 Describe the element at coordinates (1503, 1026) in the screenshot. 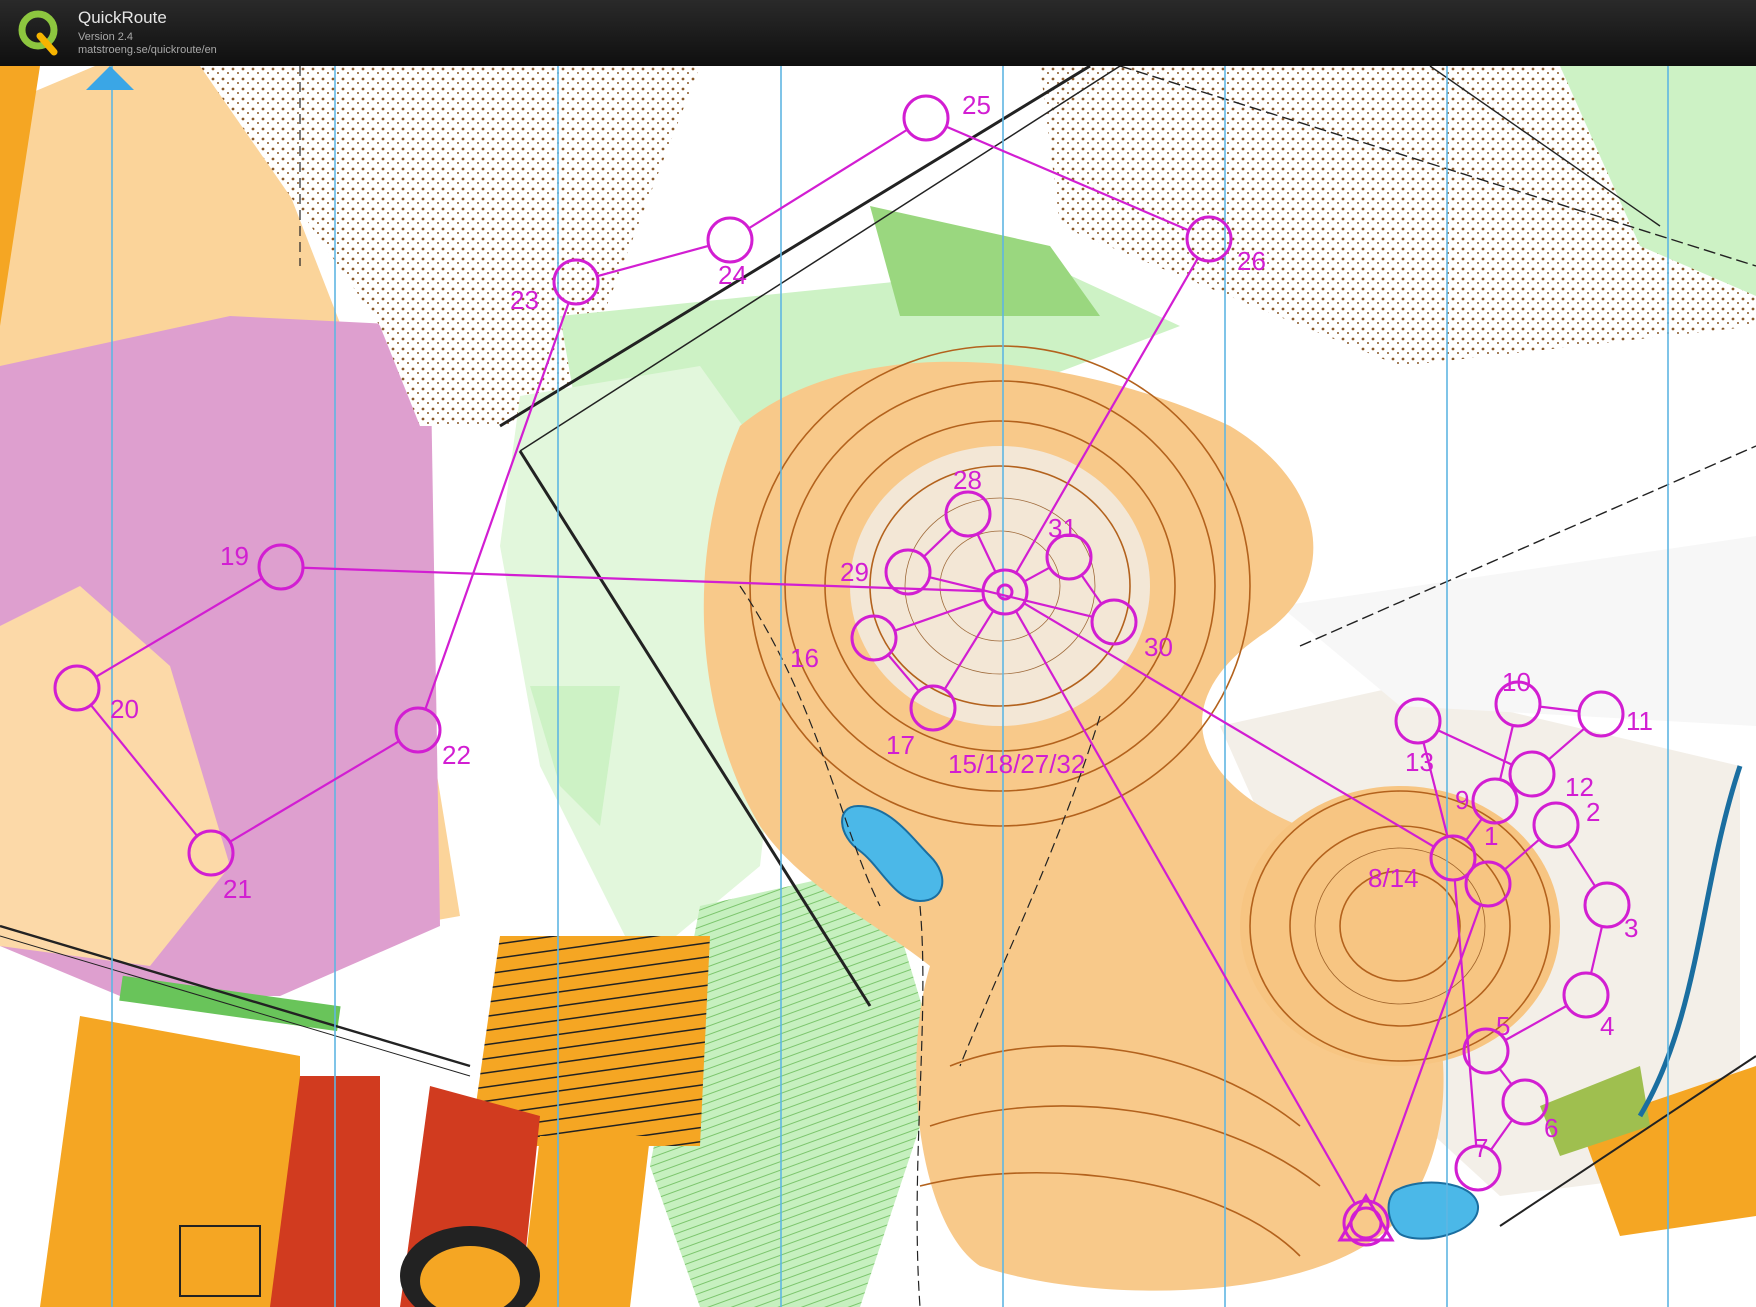

I see `control-number-label: 5` at that location.